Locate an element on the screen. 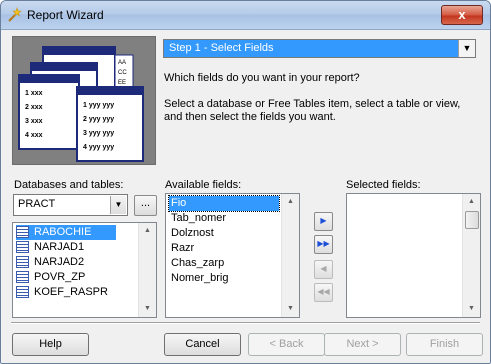  table-list-item: NARJAD1 is located at coordinates (66, 247).